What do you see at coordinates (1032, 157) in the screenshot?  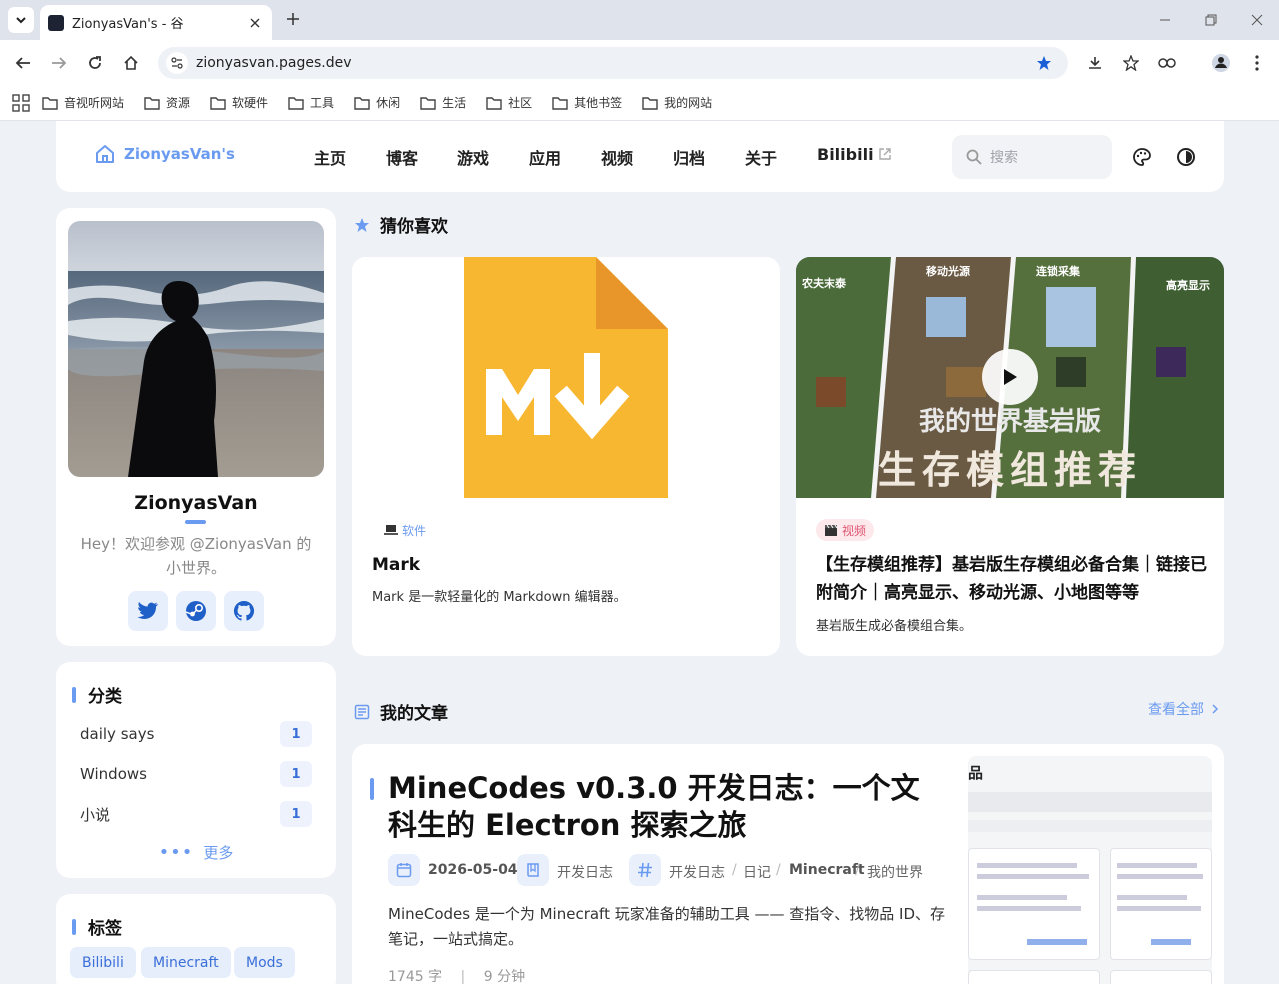 I see `search-input: 搜索` at bounding box center [1032, 157].